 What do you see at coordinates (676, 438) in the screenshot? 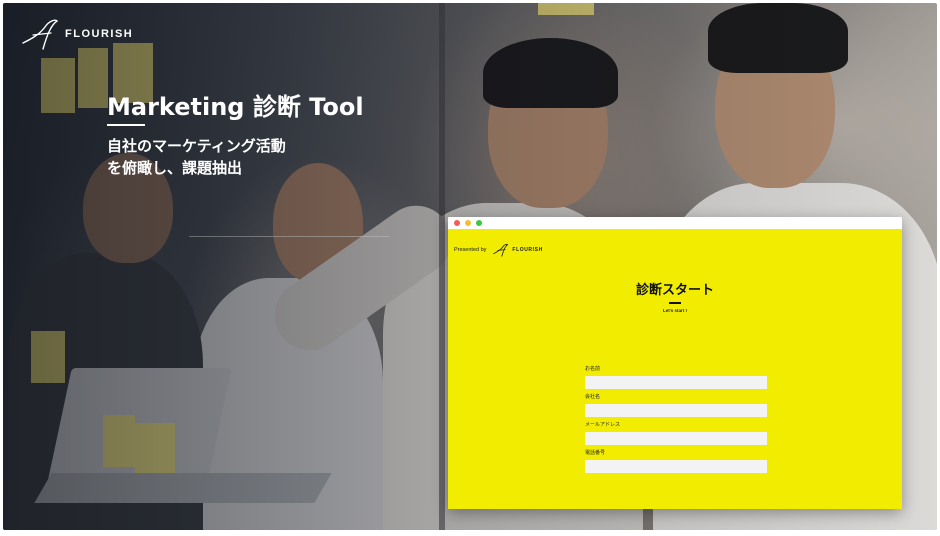
I see `email-field` at bounding box center [676, 438].